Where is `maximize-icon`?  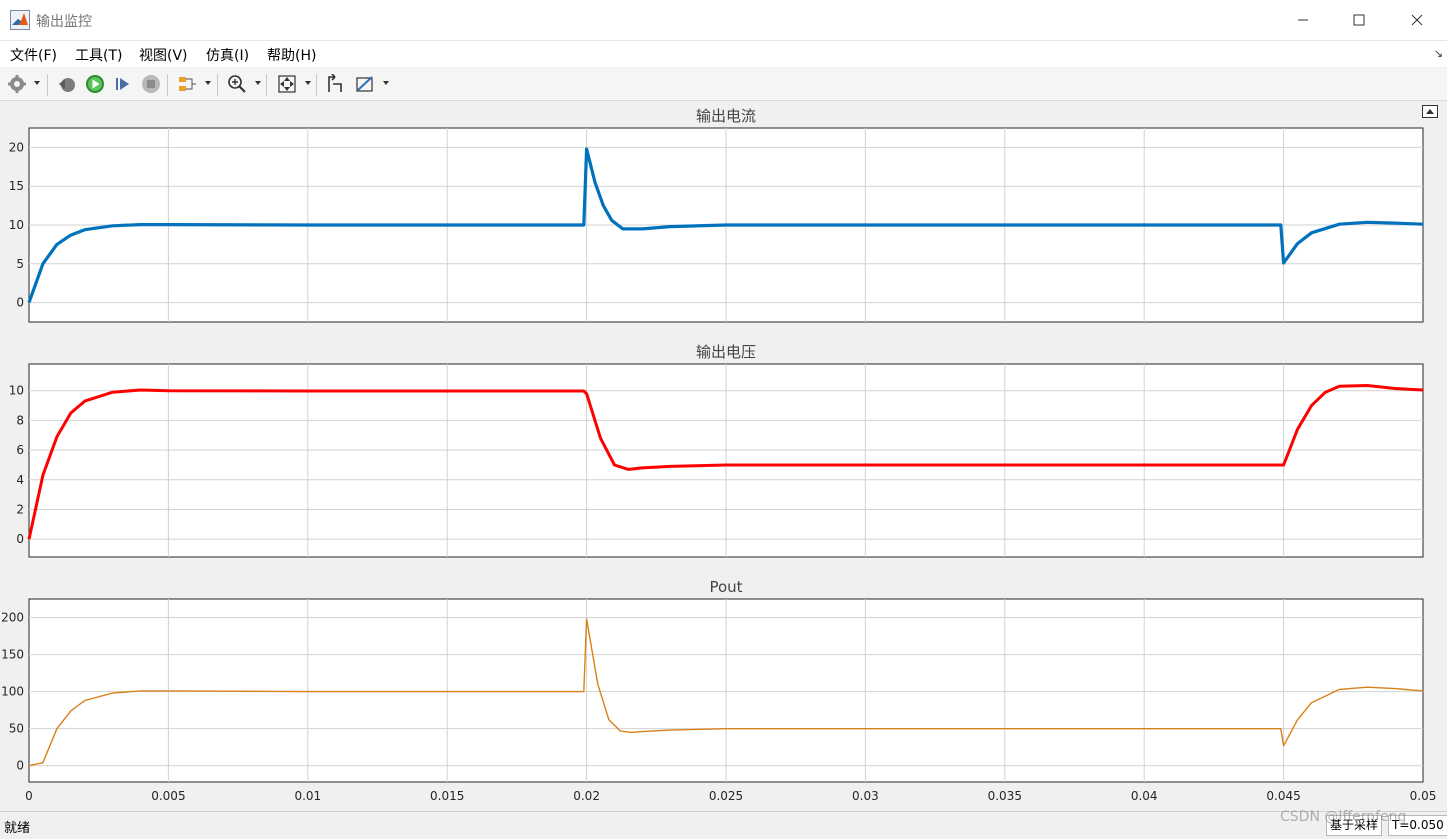
maximize-icon is located at coordinates (1359, 20).